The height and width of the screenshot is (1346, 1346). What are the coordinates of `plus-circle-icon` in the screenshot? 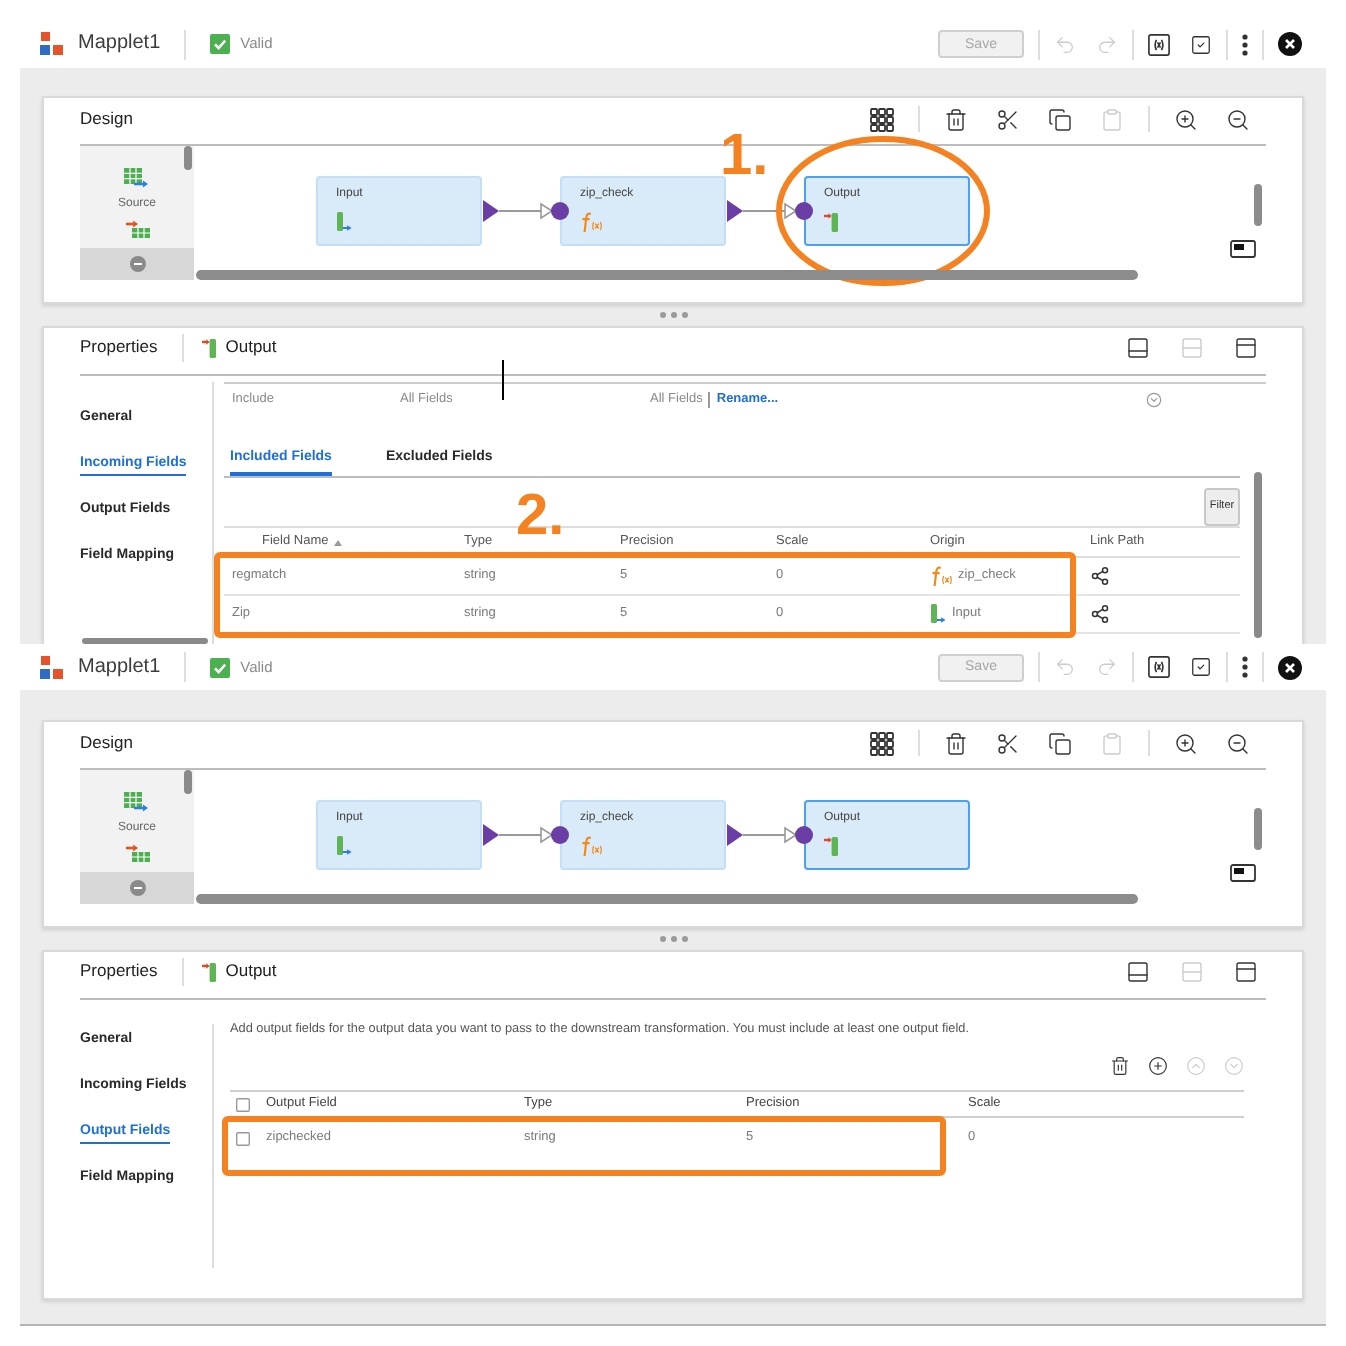 It's located at (1158, 1066).